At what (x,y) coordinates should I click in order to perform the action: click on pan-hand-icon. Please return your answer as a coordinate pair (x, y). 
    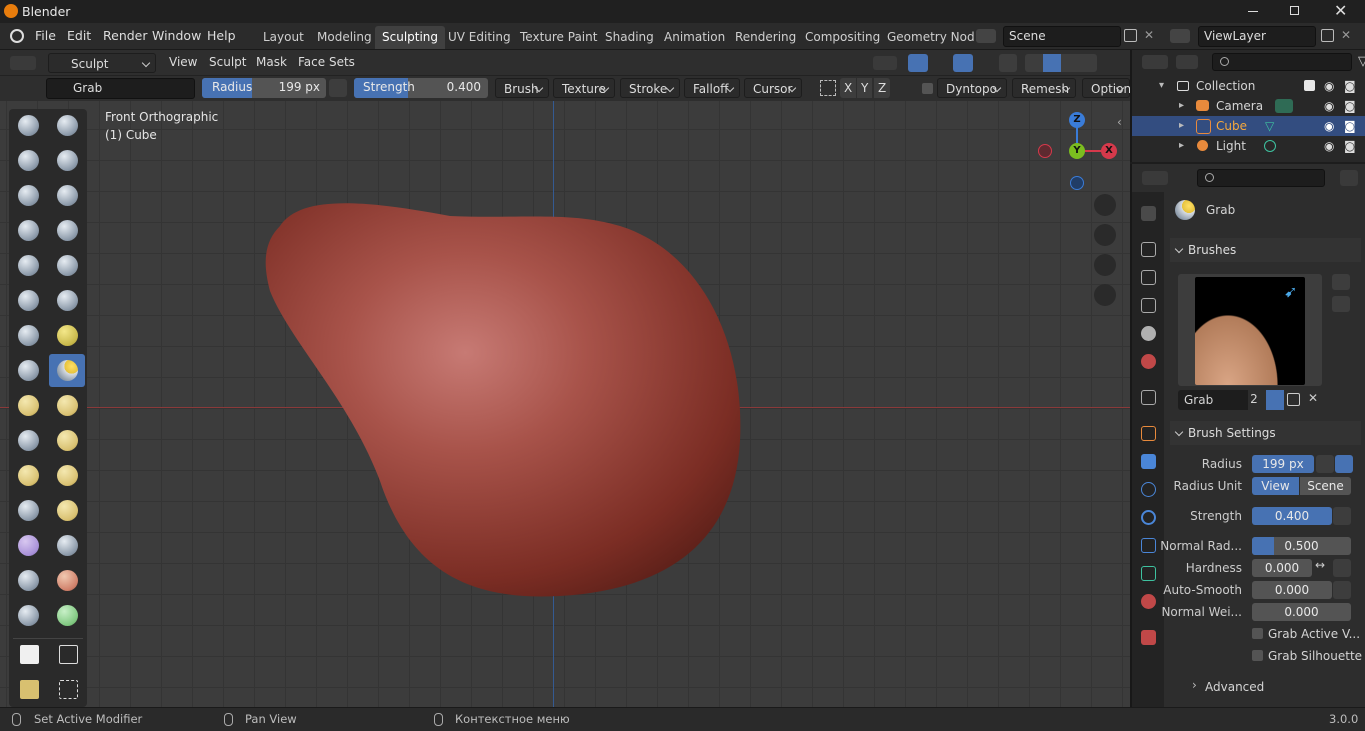
    Looking at the image, I should click on (1105, 235).